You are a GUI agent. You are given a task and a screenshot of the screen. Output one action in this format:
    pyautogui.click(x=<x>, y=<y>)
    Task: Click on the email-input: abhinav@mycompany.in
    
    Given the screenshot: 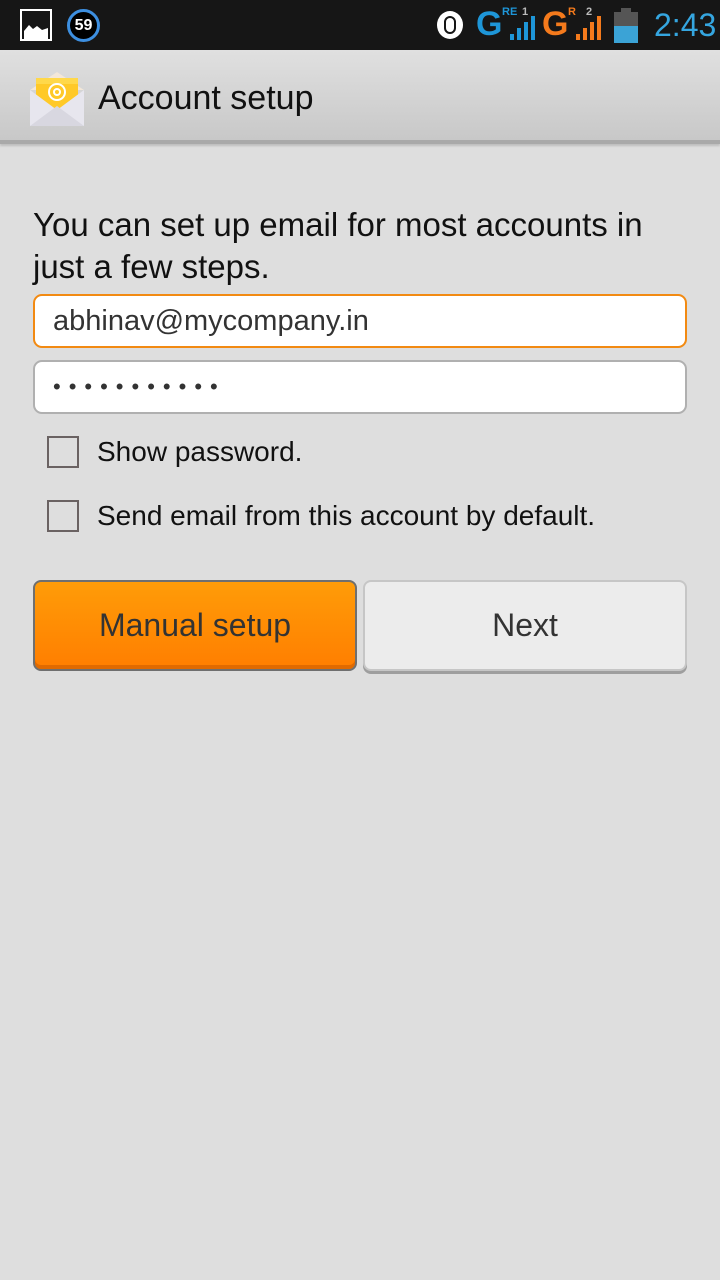 What is the action you would take?
    pyautogui.click(x=360, y=321)
    